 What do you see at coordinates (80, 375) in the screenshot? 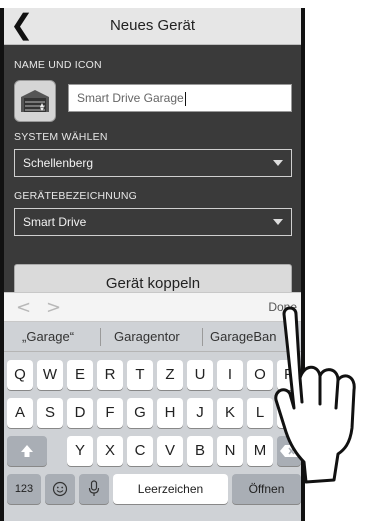
I see `key: E` at bounding box center [80, 375].